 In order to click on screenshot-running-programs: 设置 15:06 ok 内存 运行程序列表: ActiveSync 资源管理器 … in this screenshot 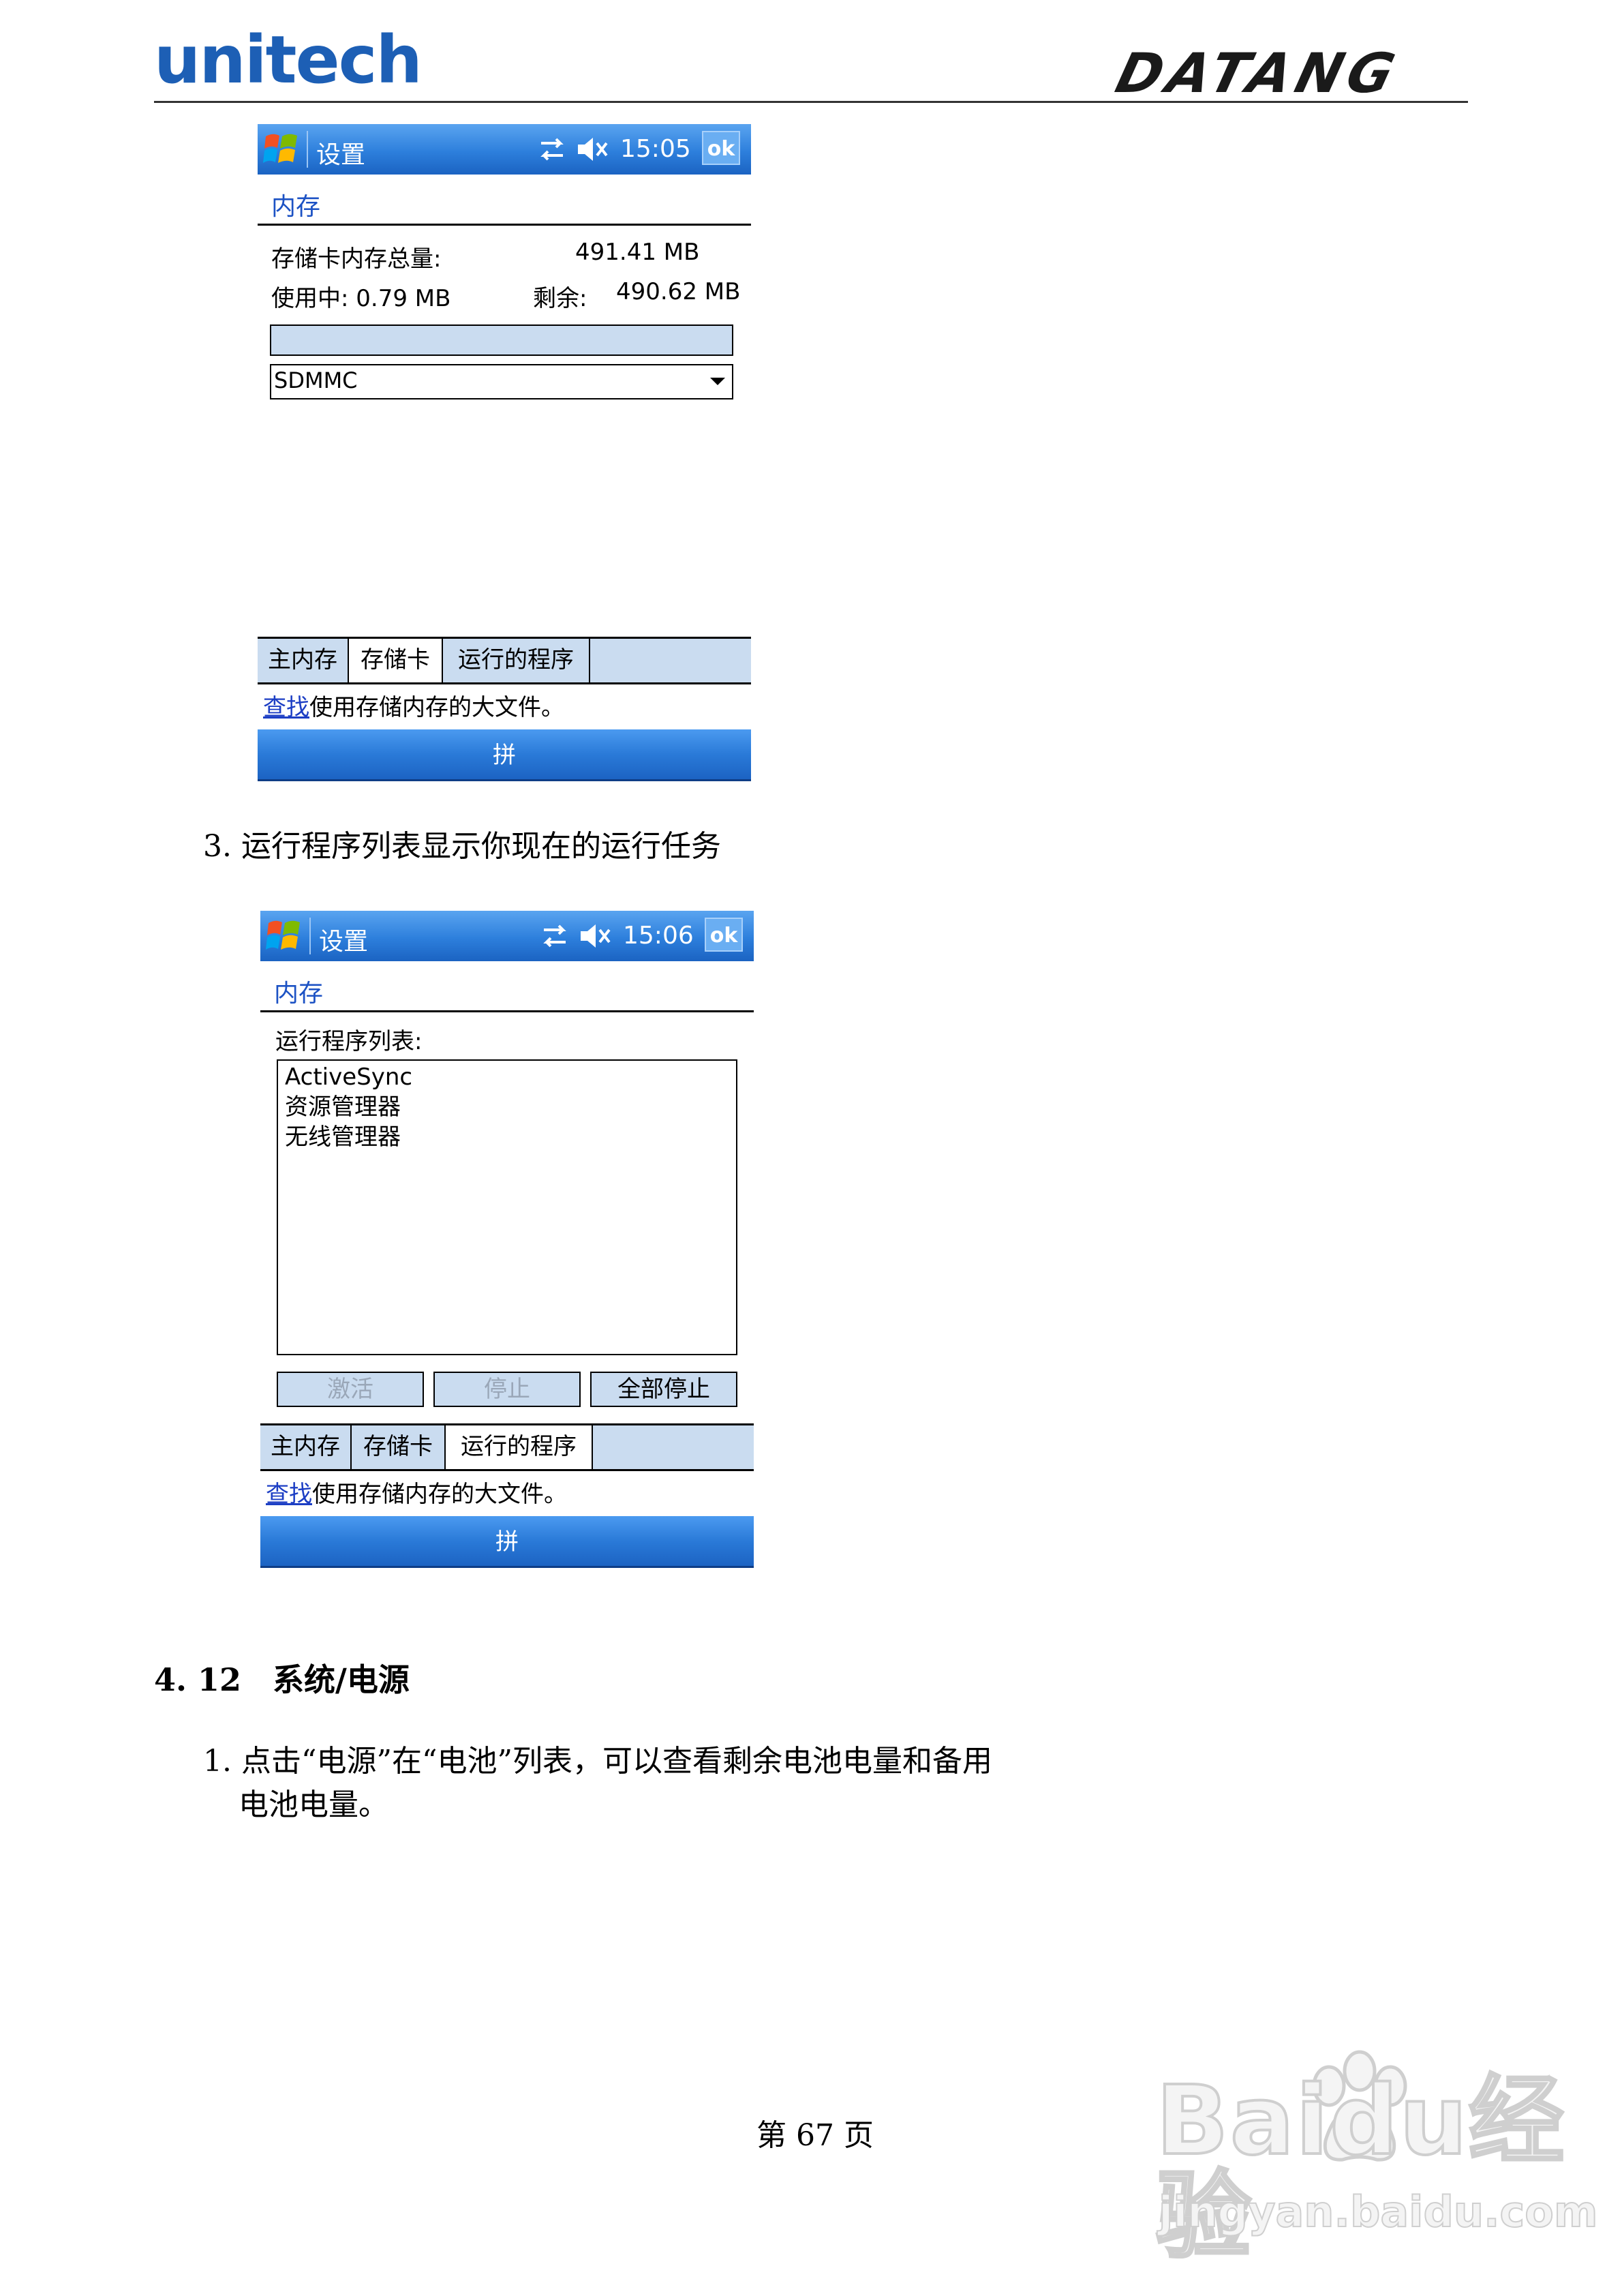, I will do `click(507, 1239)`.